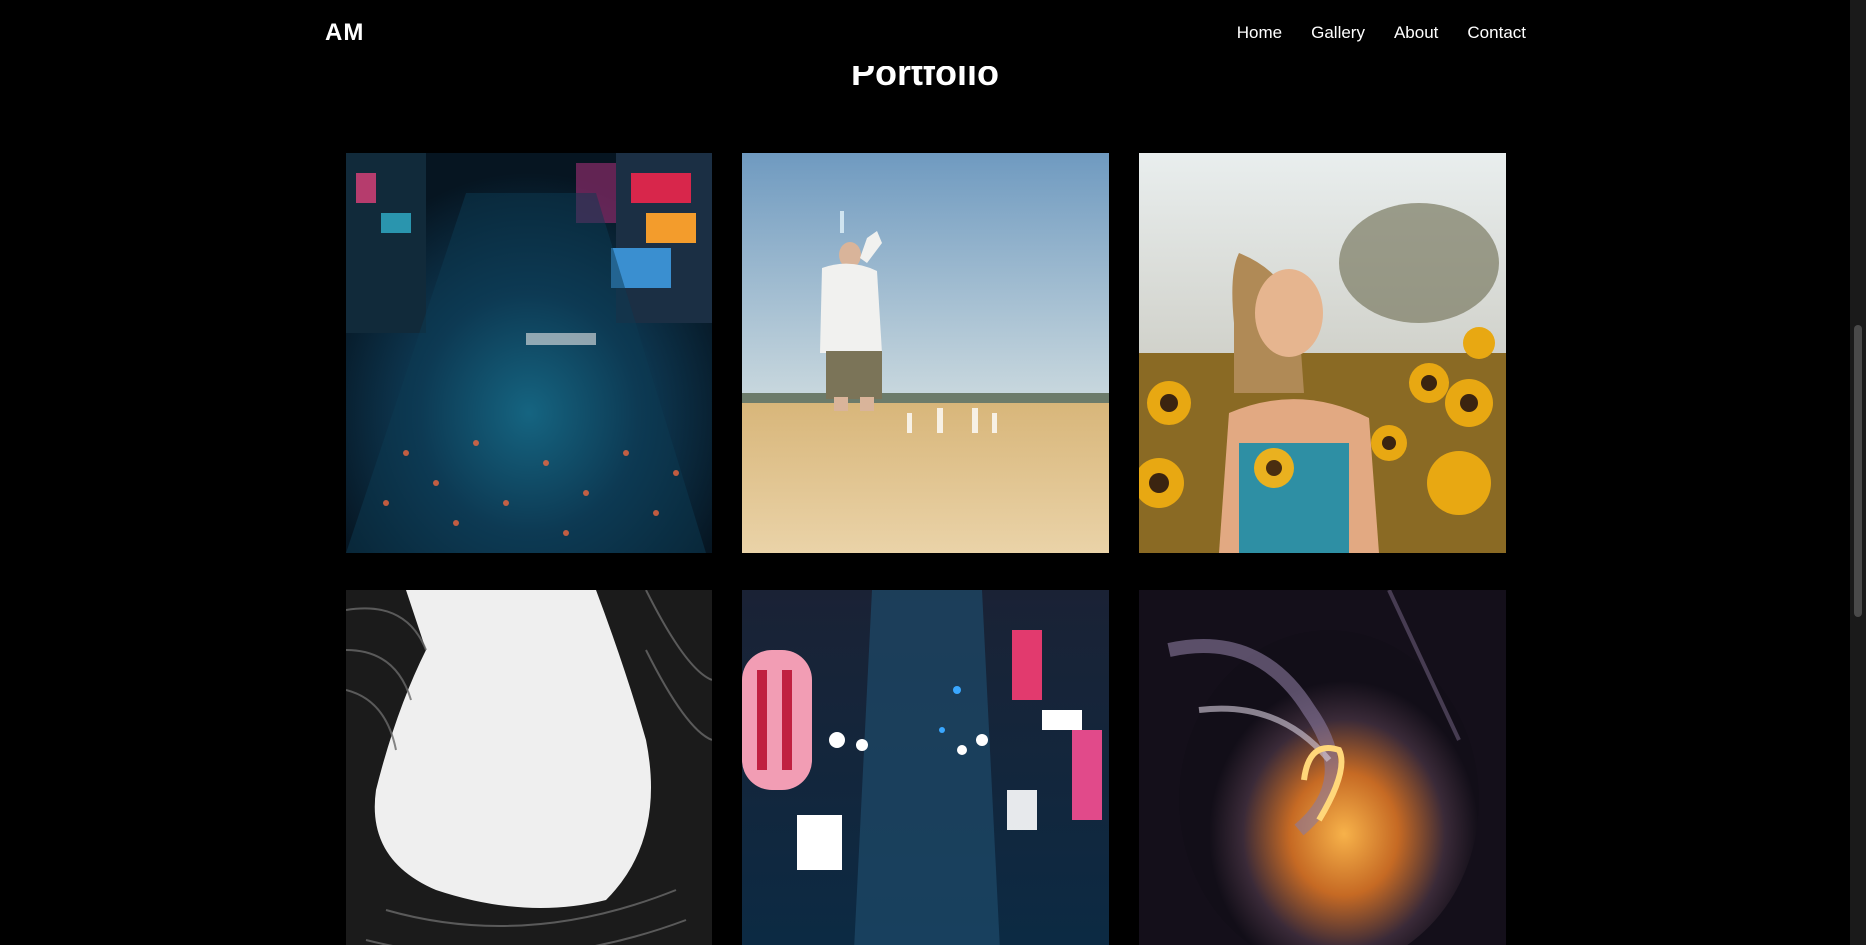 The image size is (1866, 945). I want to click on nav-link-gallery: Gallery, so click(1338, 33).